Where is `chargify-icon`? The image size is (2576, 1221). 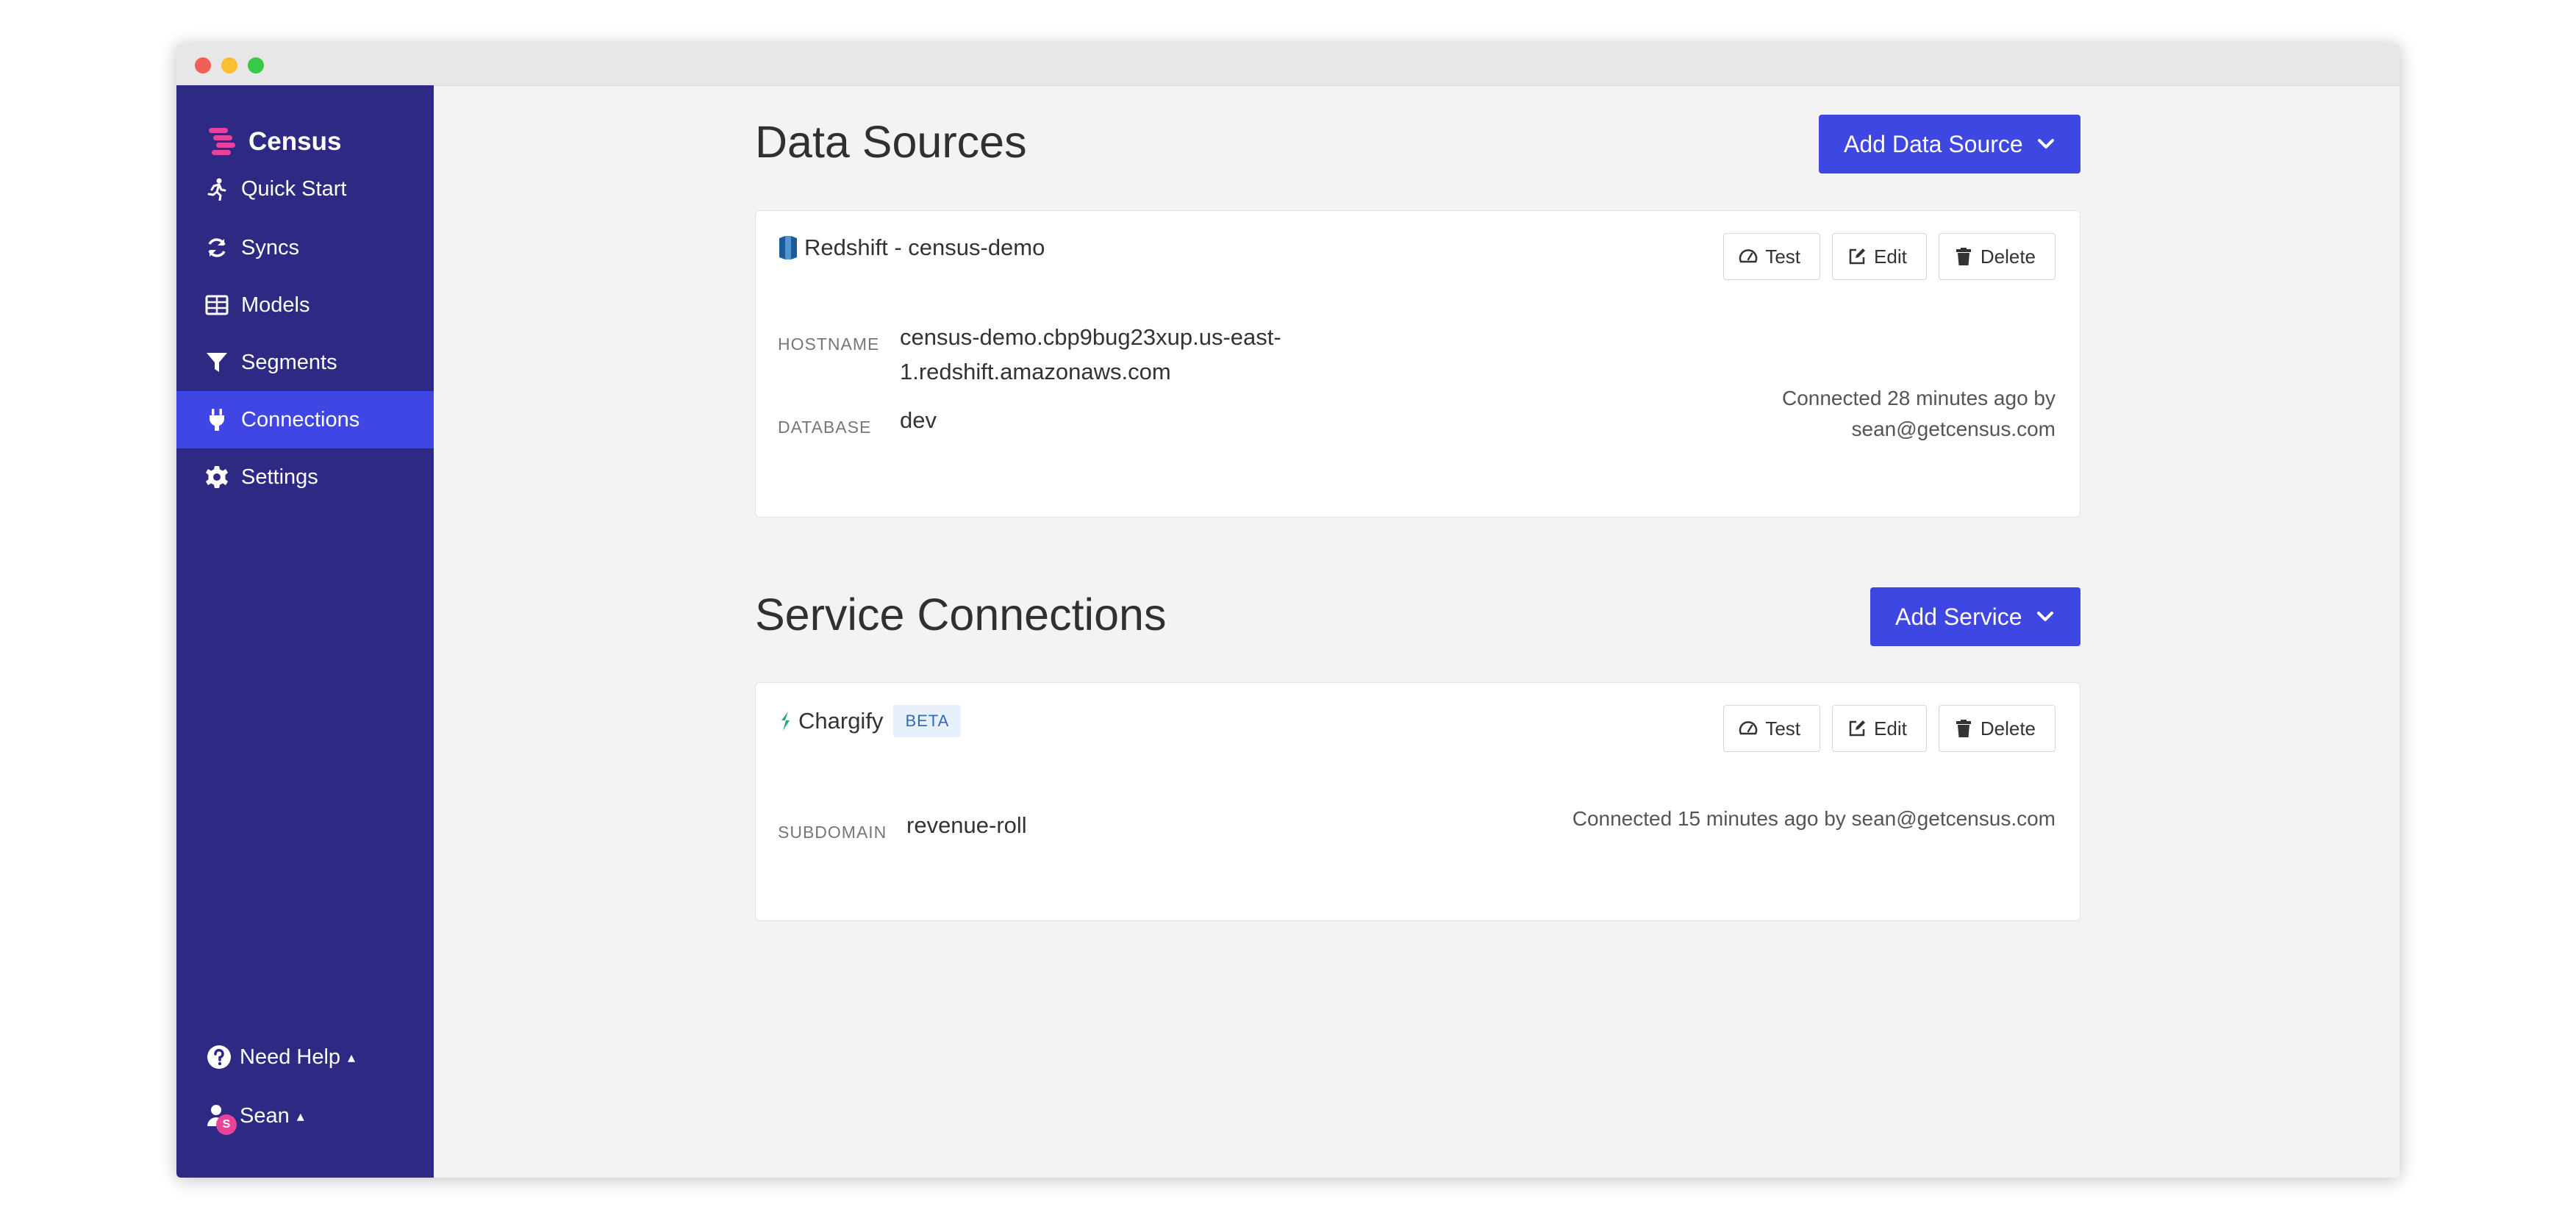 chargify-icon is located at coordinates (785, 722).